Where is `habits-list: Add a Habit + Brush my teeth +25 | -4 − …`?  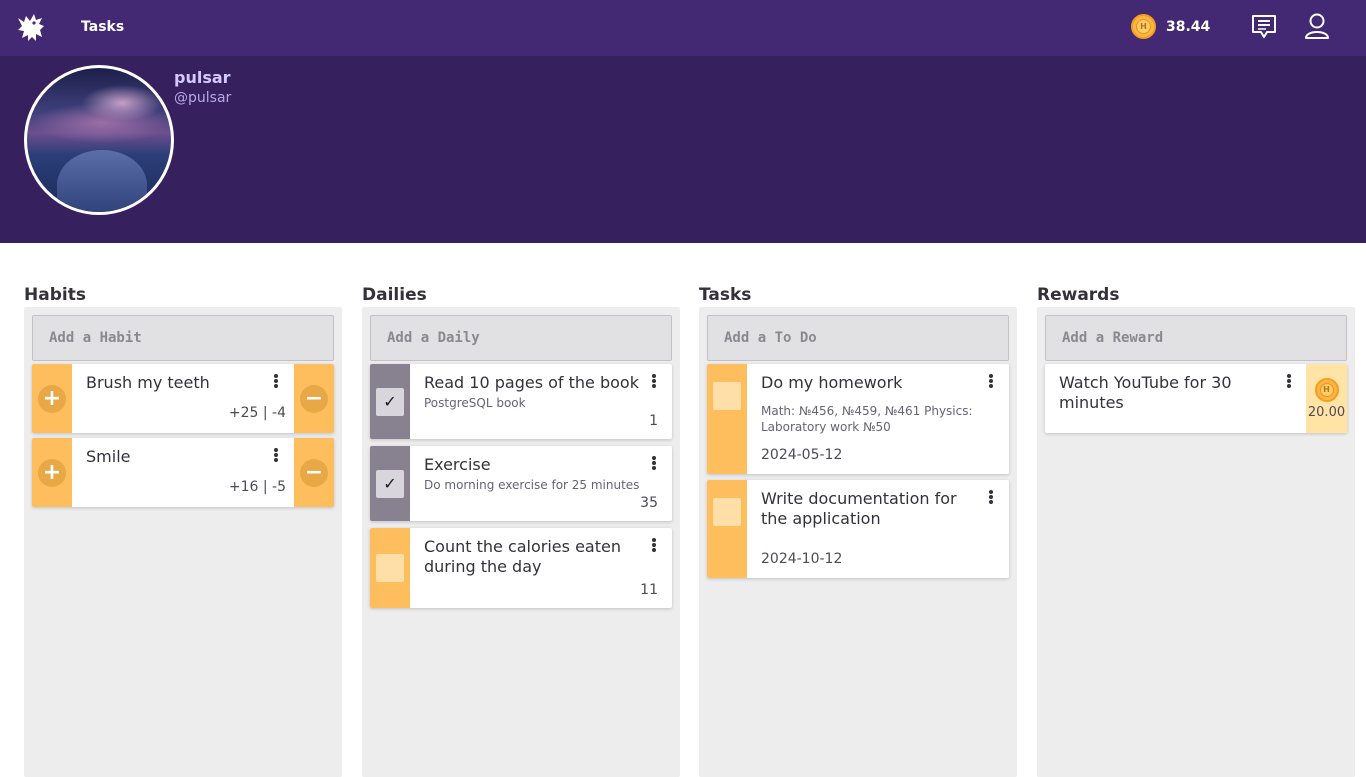 habits-list: Add a Habit + Brush my teeth +25 | -4 − … is located at coordinates (183, 542).